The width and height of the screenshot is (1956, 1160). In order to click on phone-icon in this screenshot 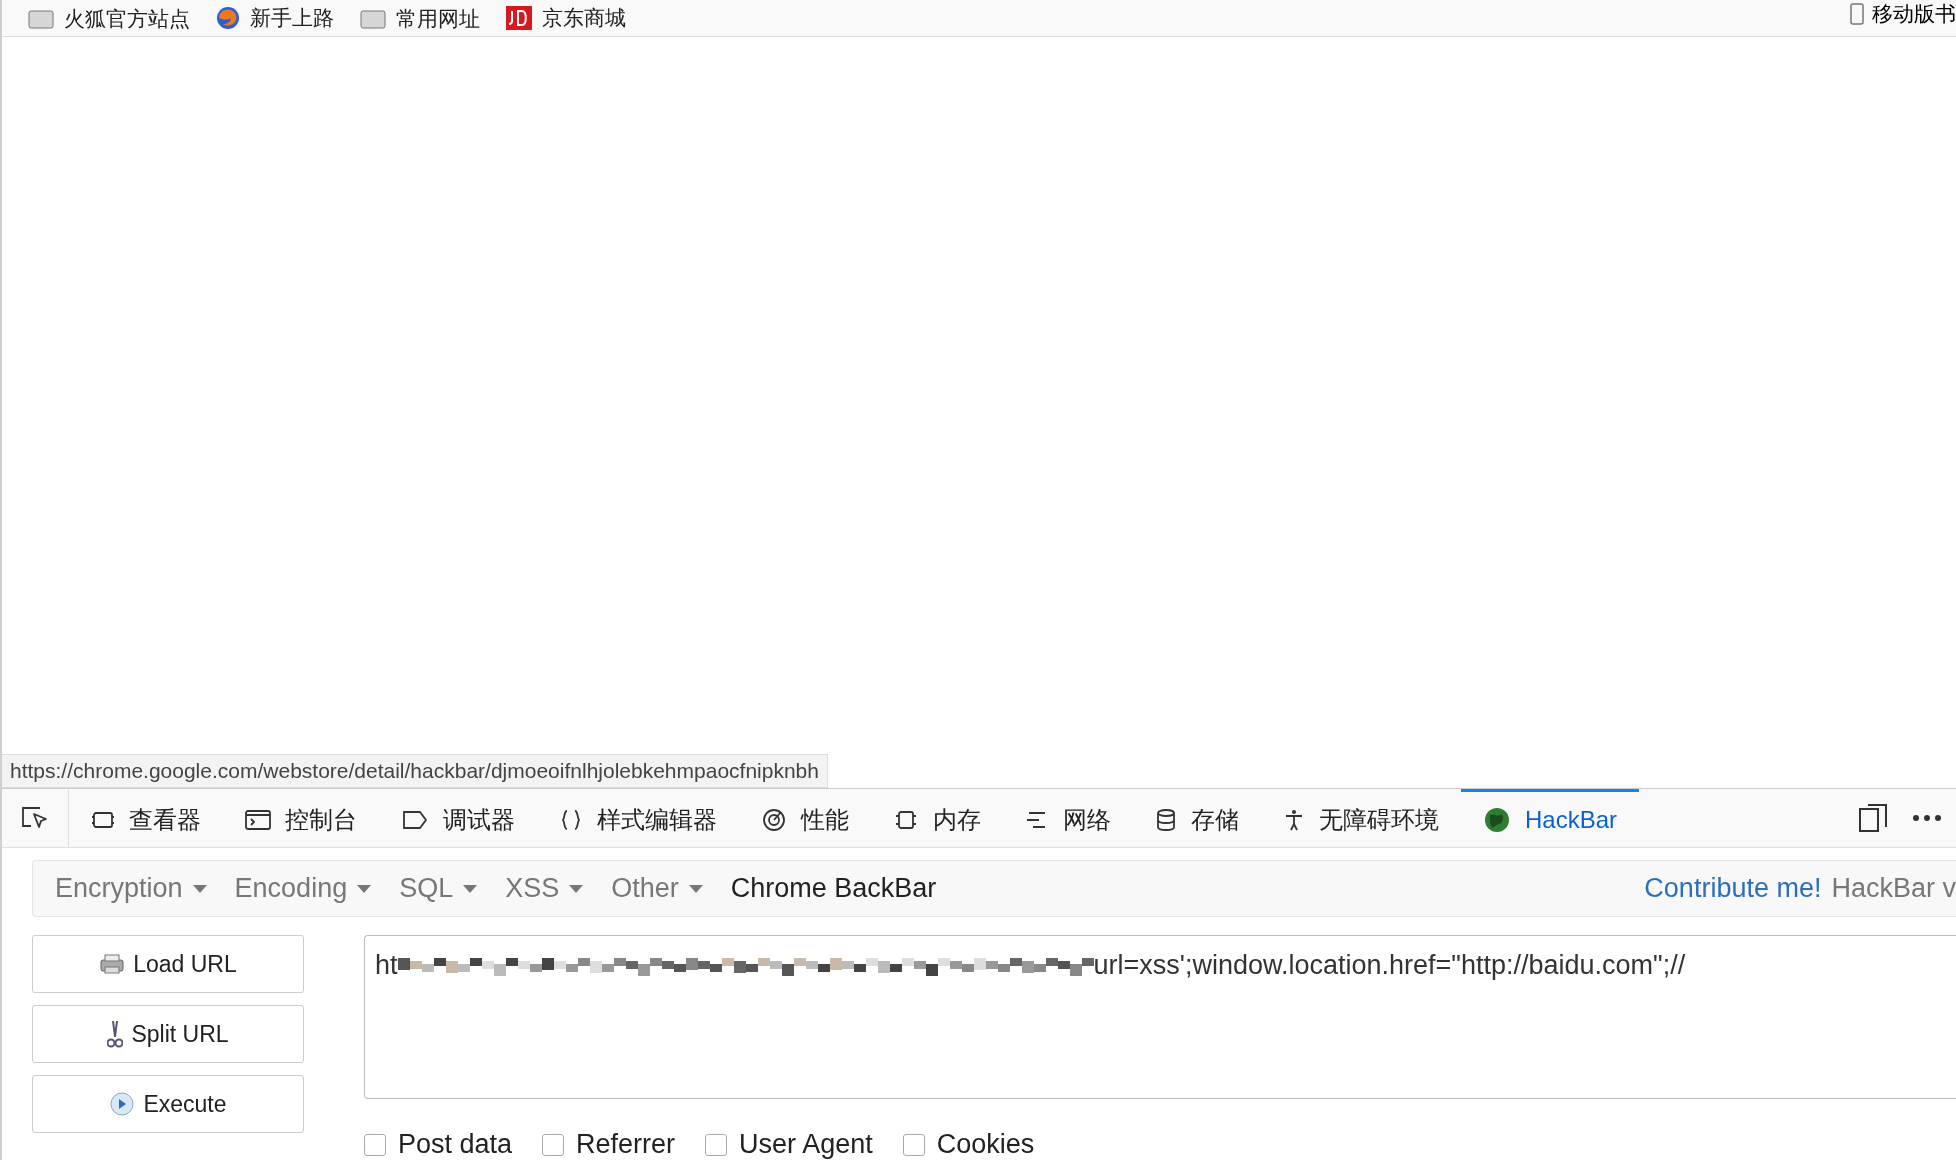, I will do `click(1857, 14)`.